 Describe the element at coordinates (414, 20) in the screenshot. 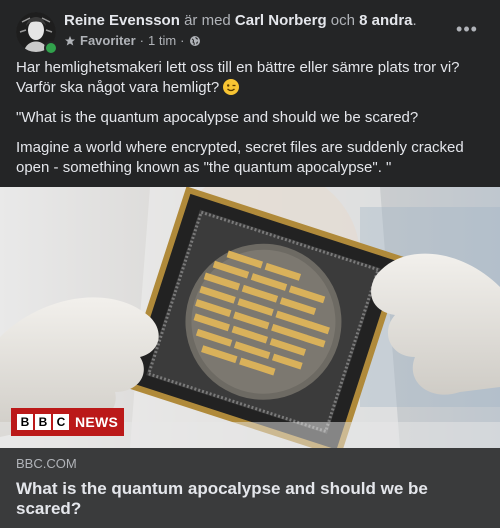

I see `header-period: .` at that location.